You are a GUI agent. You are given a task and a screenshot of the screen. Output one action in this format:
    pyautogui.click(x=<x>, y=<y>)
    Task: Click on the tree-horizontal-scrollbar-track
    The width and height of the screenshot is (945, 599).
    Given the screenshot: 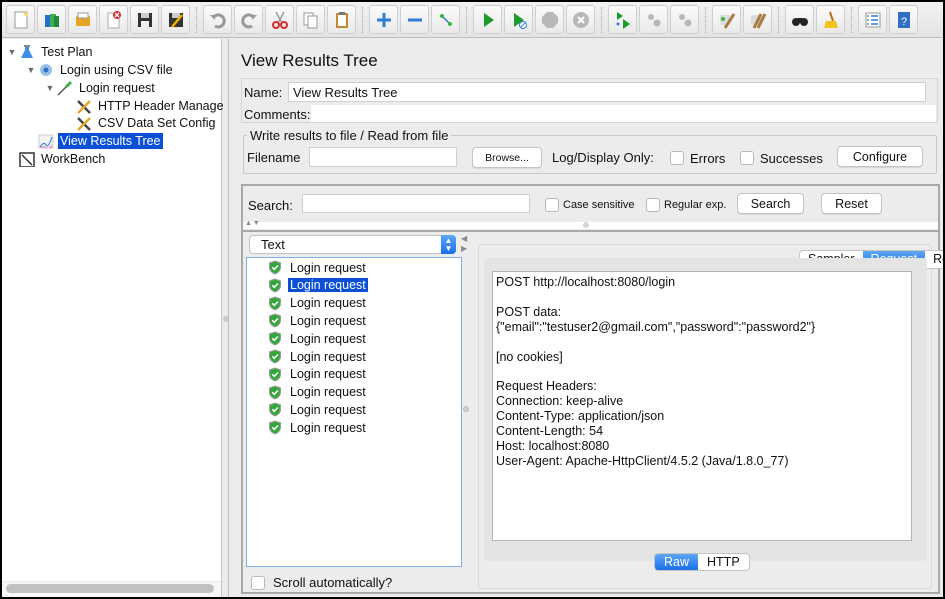 What is the action you would take?
    pyautogui.click(x=111, y=589)
    